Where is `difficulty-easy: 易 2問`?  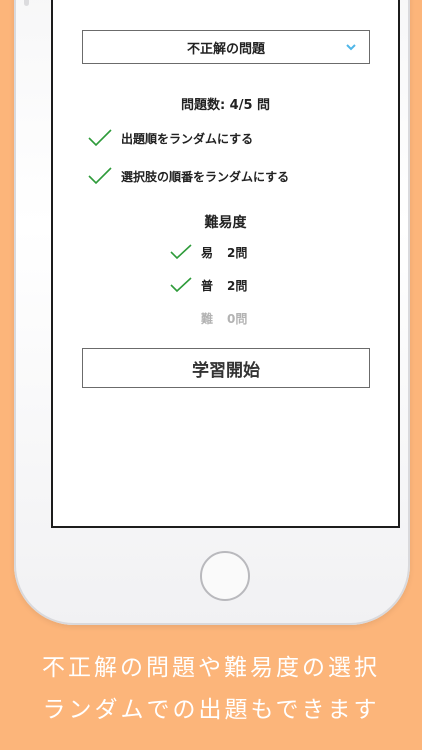 difficulty-easy: 易 2問 is located at coordinates (208, 252).